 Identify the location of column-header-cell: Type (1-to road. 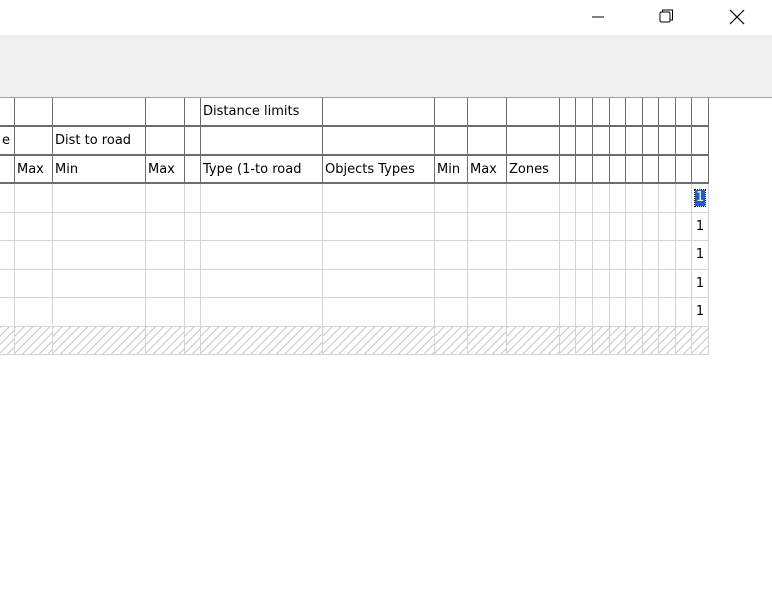
(262, 170).